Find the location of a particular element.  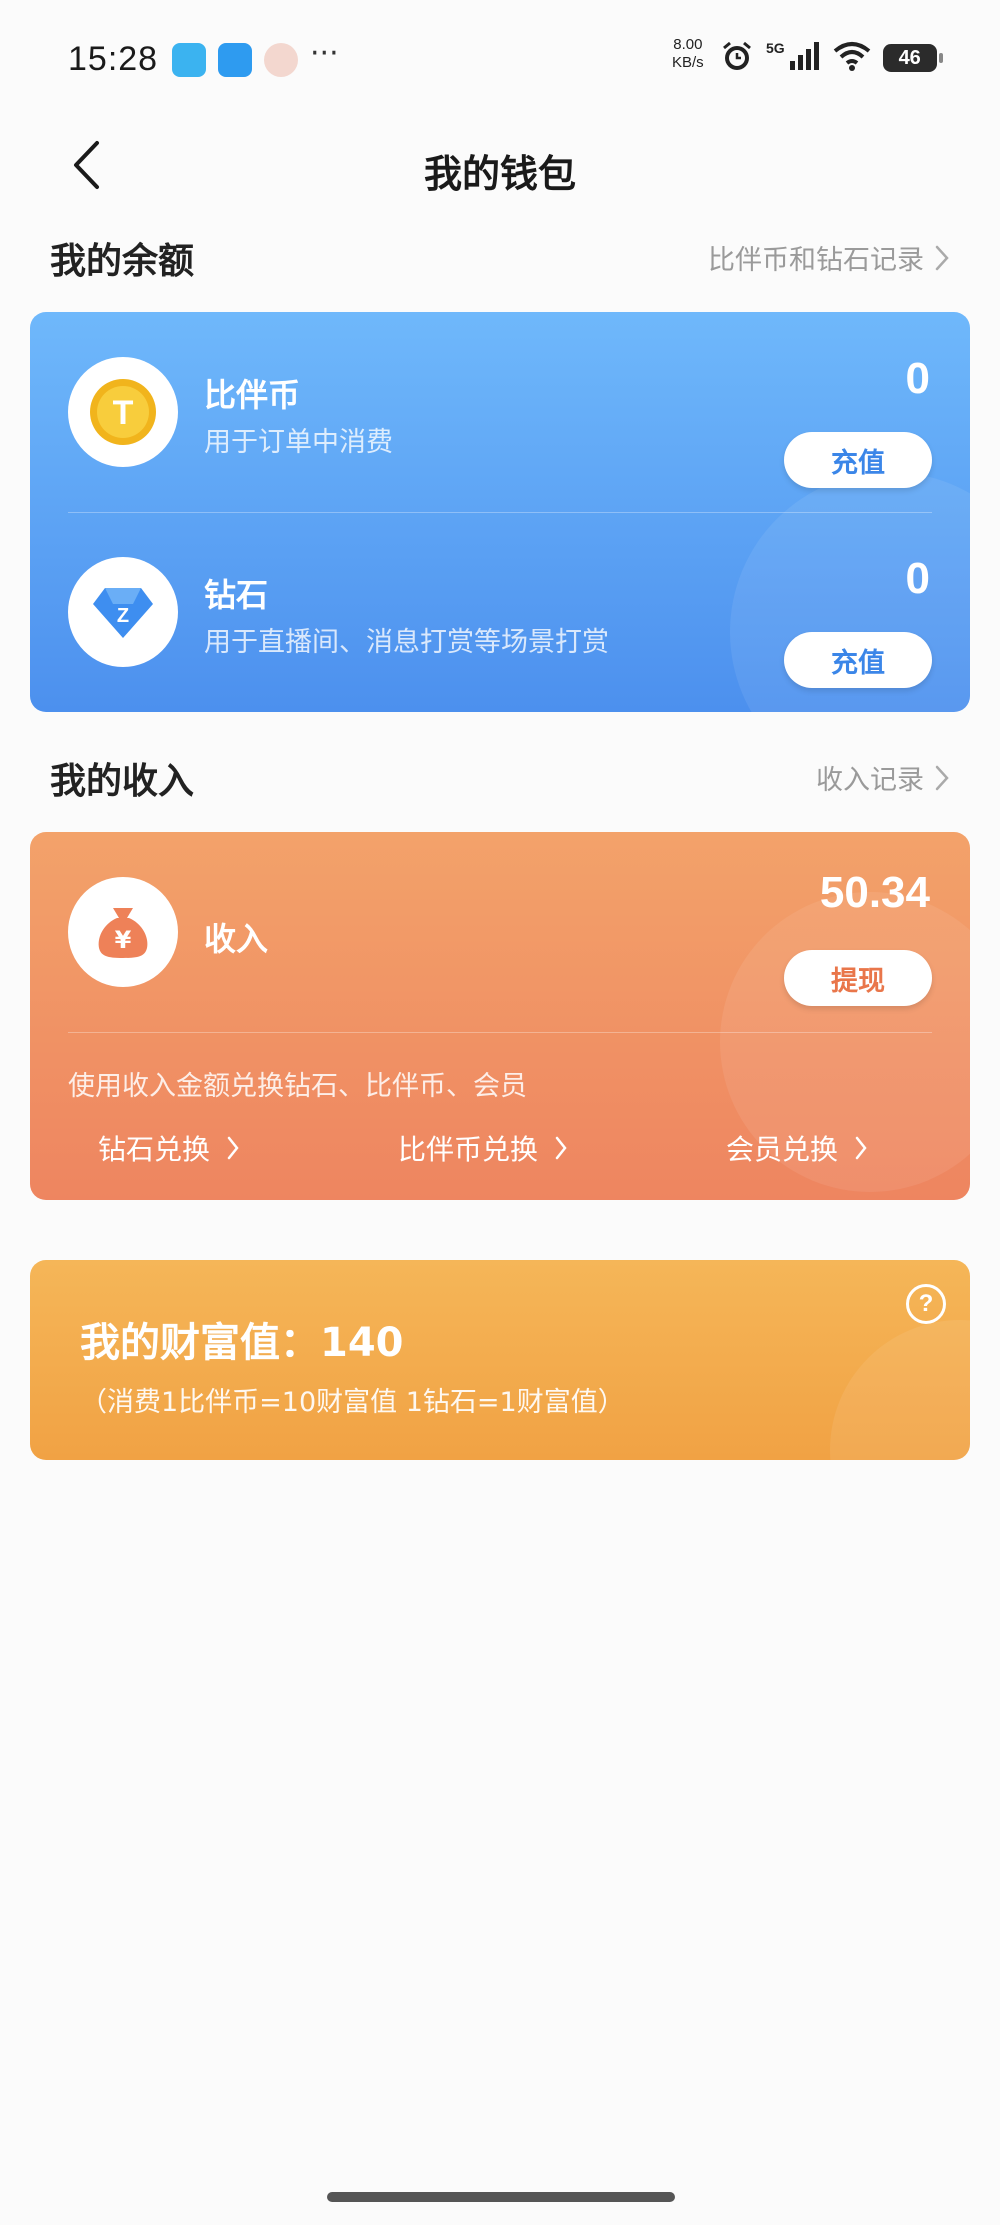

network-speed: 8.00 KB/s is located at coordinates (688, 54).